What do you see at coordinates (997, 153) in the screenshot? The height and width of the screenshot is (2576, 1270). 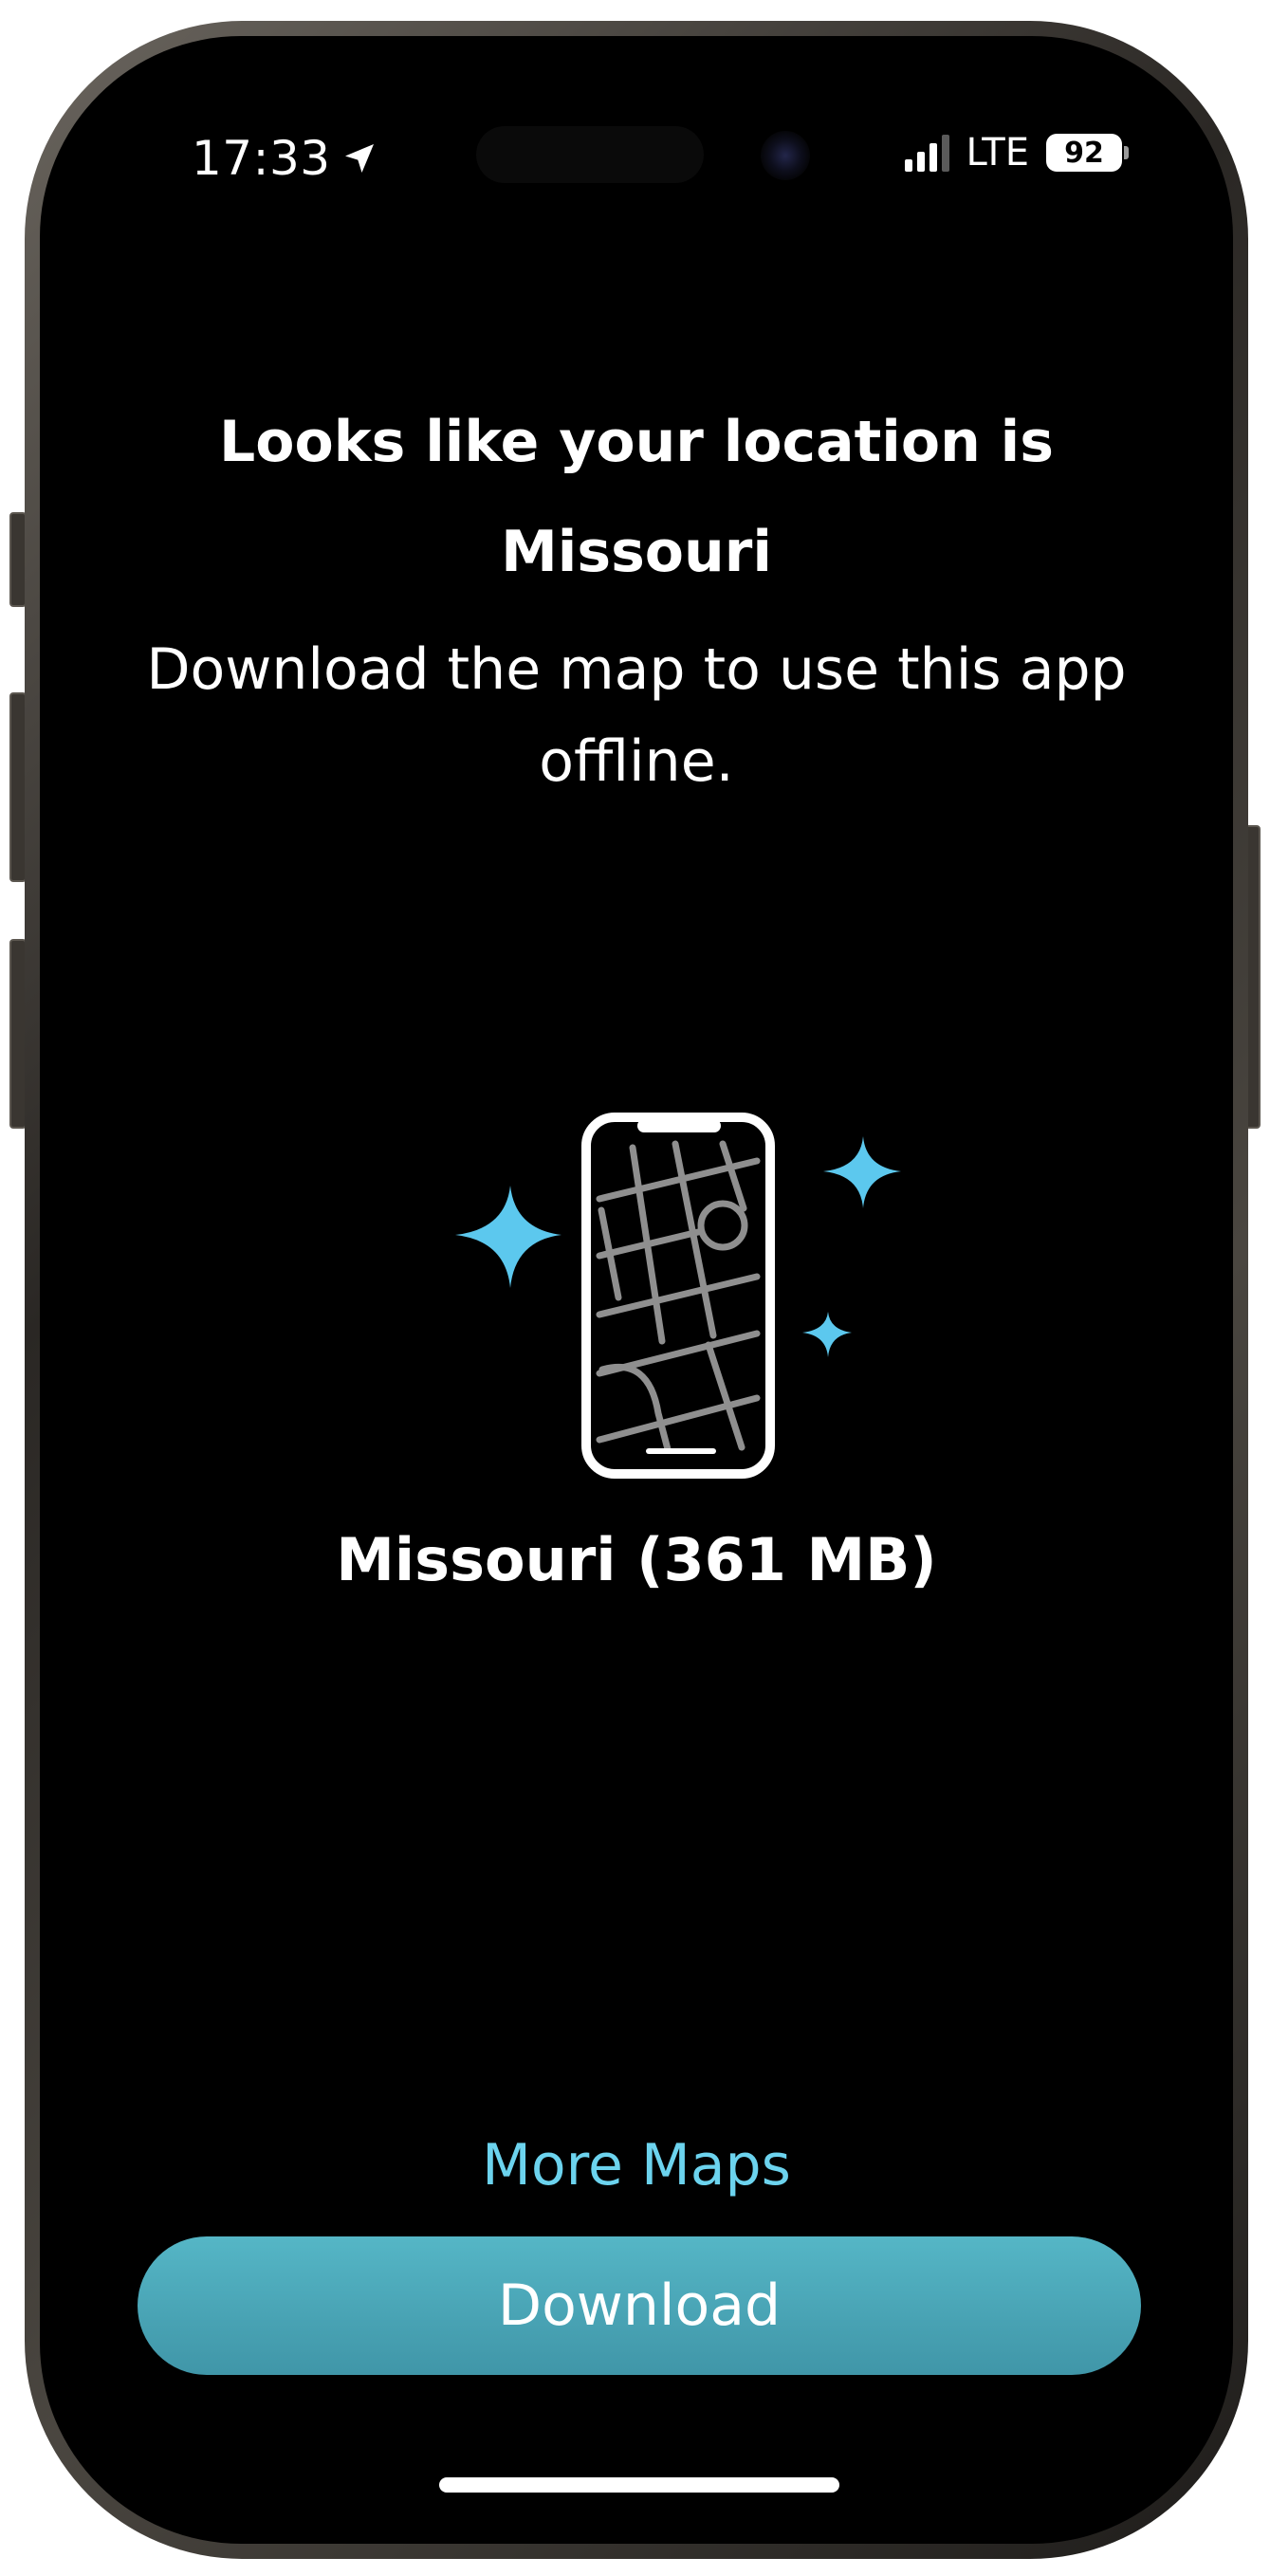 I see `network-type-label: LTE` at bounding box center [997, 153].